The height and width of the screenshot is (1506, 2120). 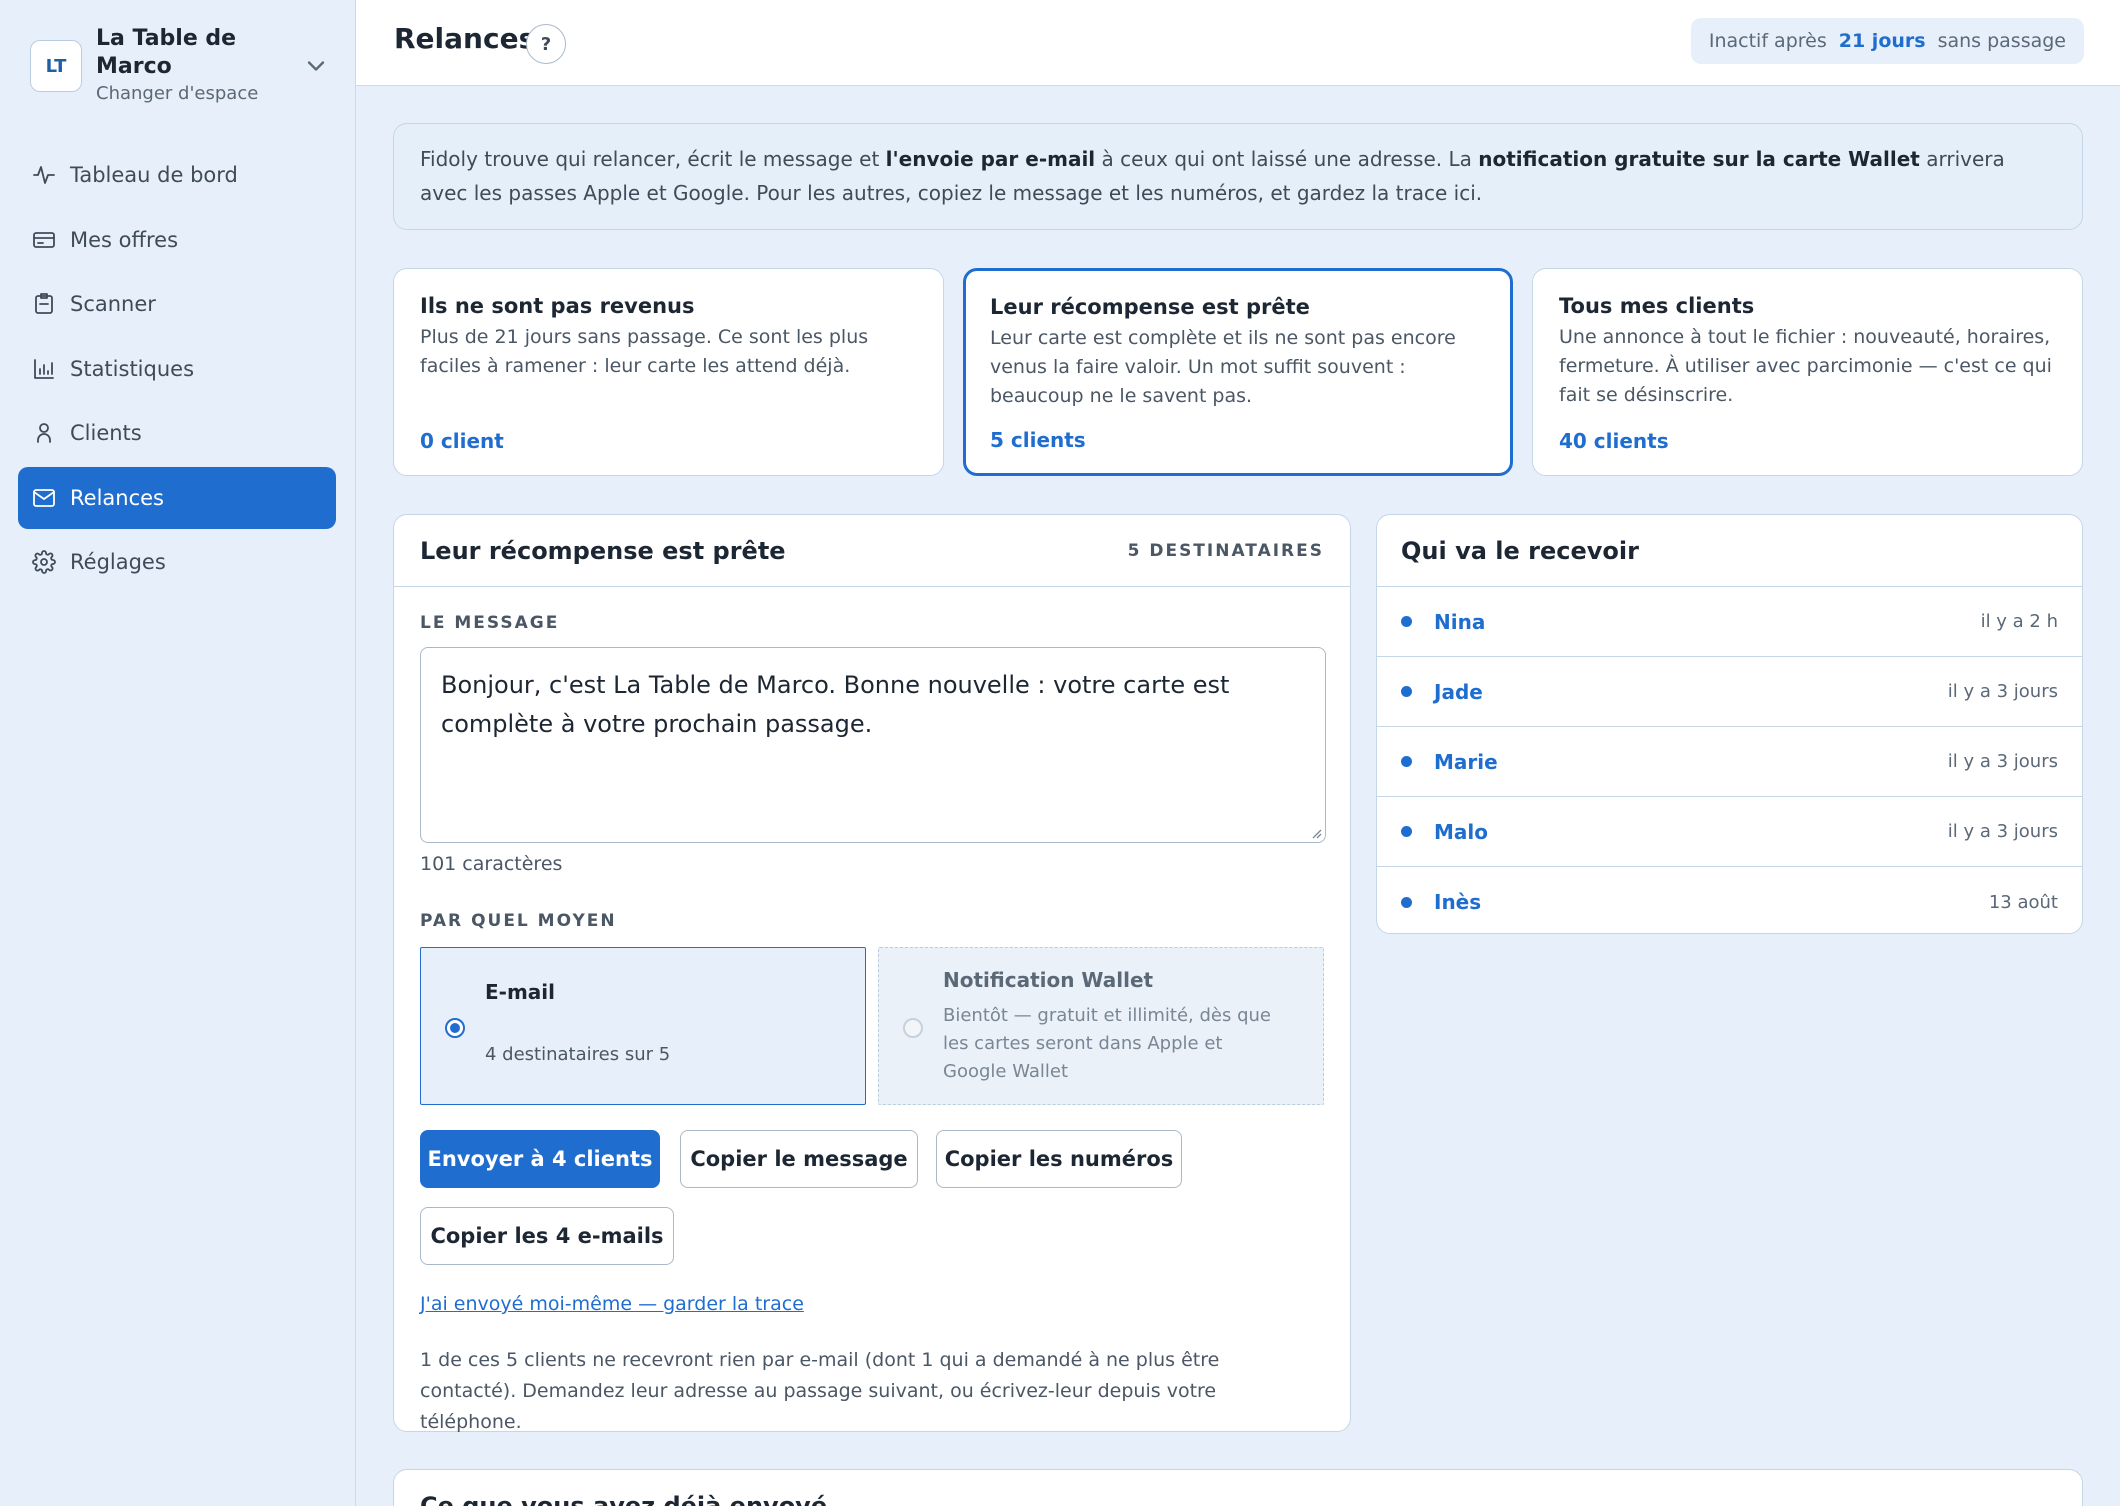 I want to click on recipients-header: Qui va le recevoir, so click(x=1729, y=551).